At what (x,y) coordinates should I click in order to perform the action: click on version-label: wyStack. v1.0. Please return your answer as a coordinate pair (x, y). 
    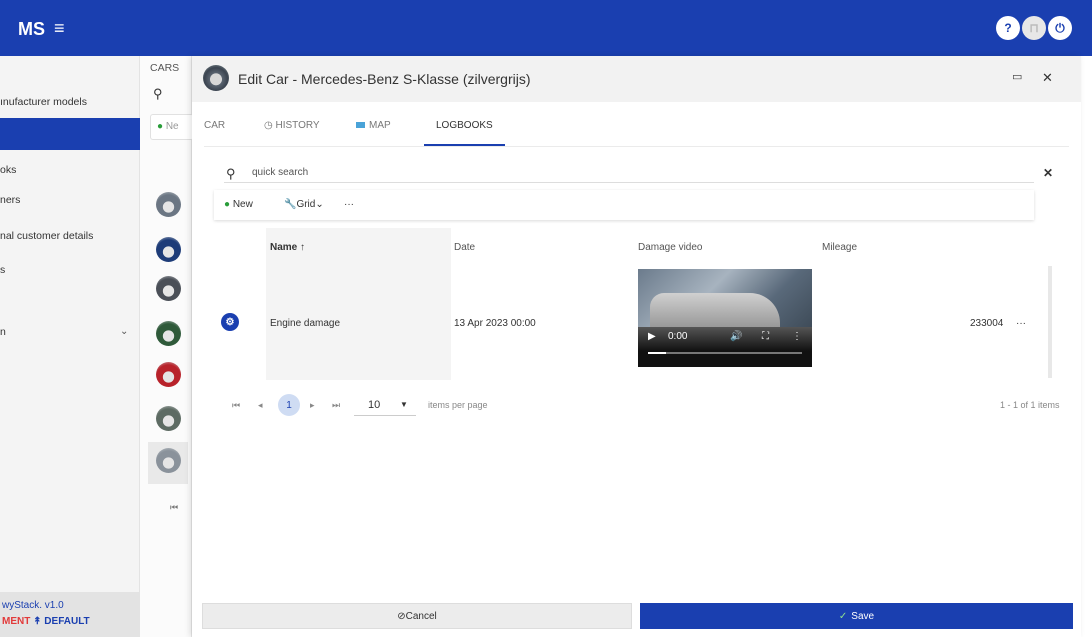
    Looking at the image, I should click on (33, 605).